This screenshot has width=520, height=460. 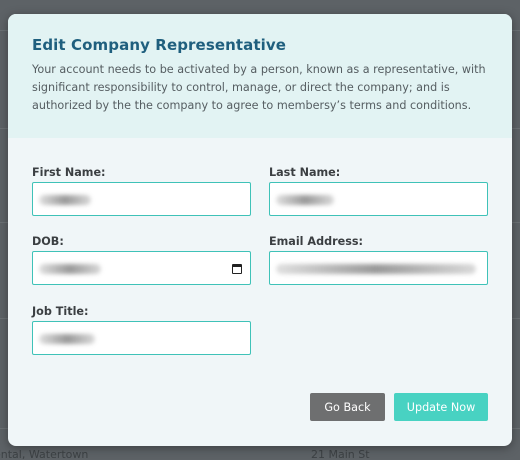 What do you see at coordinates (237, 269) in the screenshot?
I see `calendar-icon` at bounding box center [237, 269].